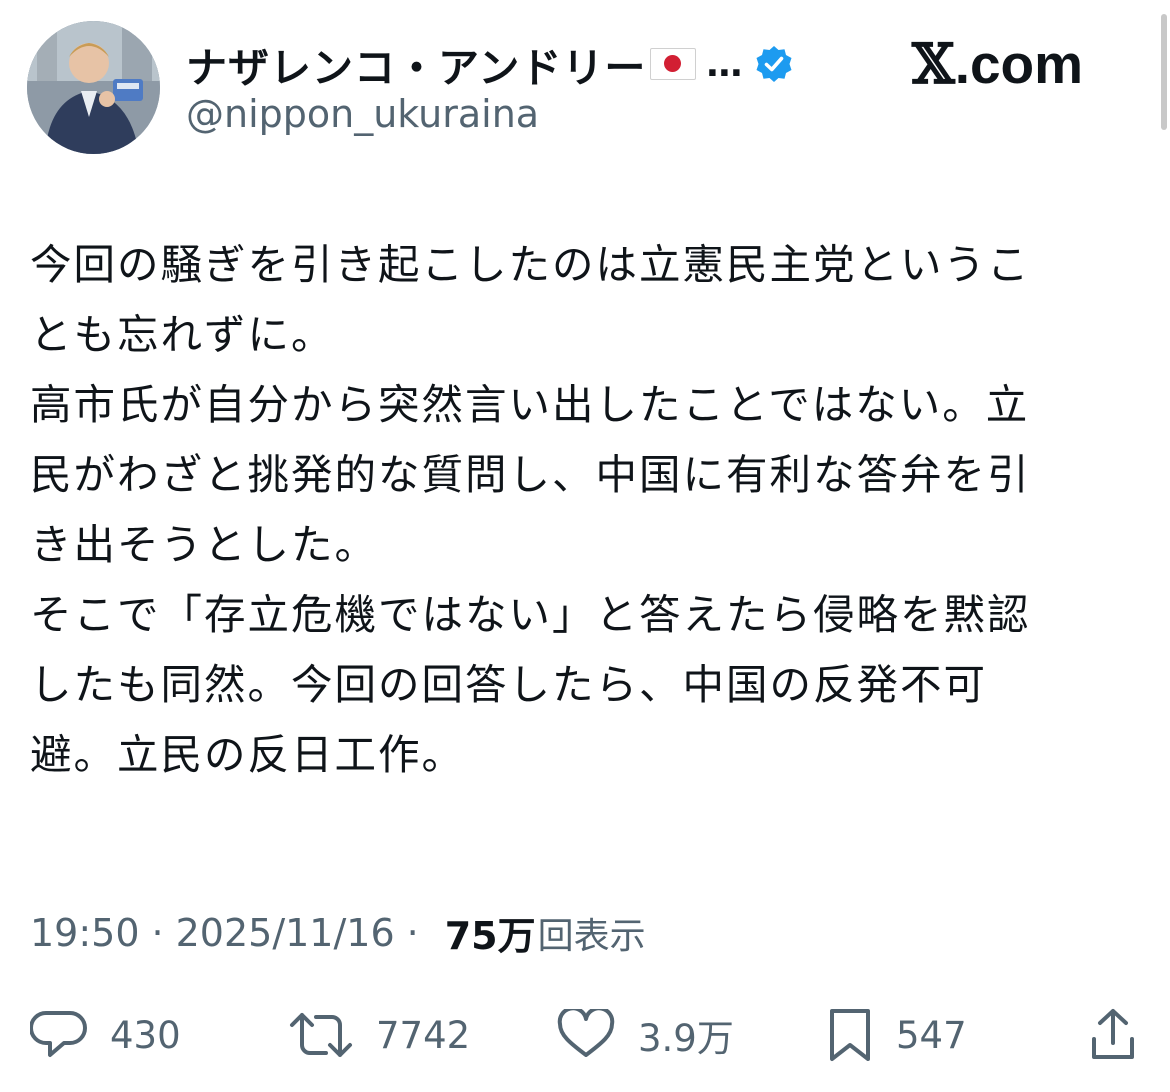  I want to click on repost-count: 7742, so click(423, 1035).